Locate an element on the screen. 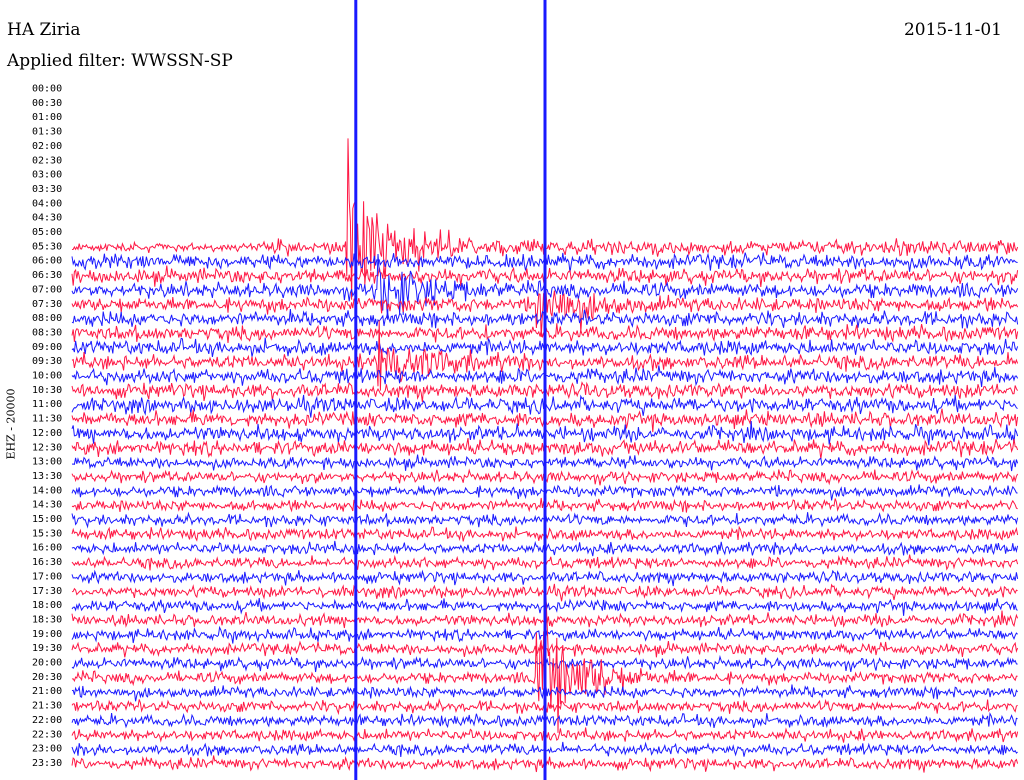 The height and width of the screenshot is (780, 1024). time-tick-label: 16:00 is located at coordinates (47, 548).